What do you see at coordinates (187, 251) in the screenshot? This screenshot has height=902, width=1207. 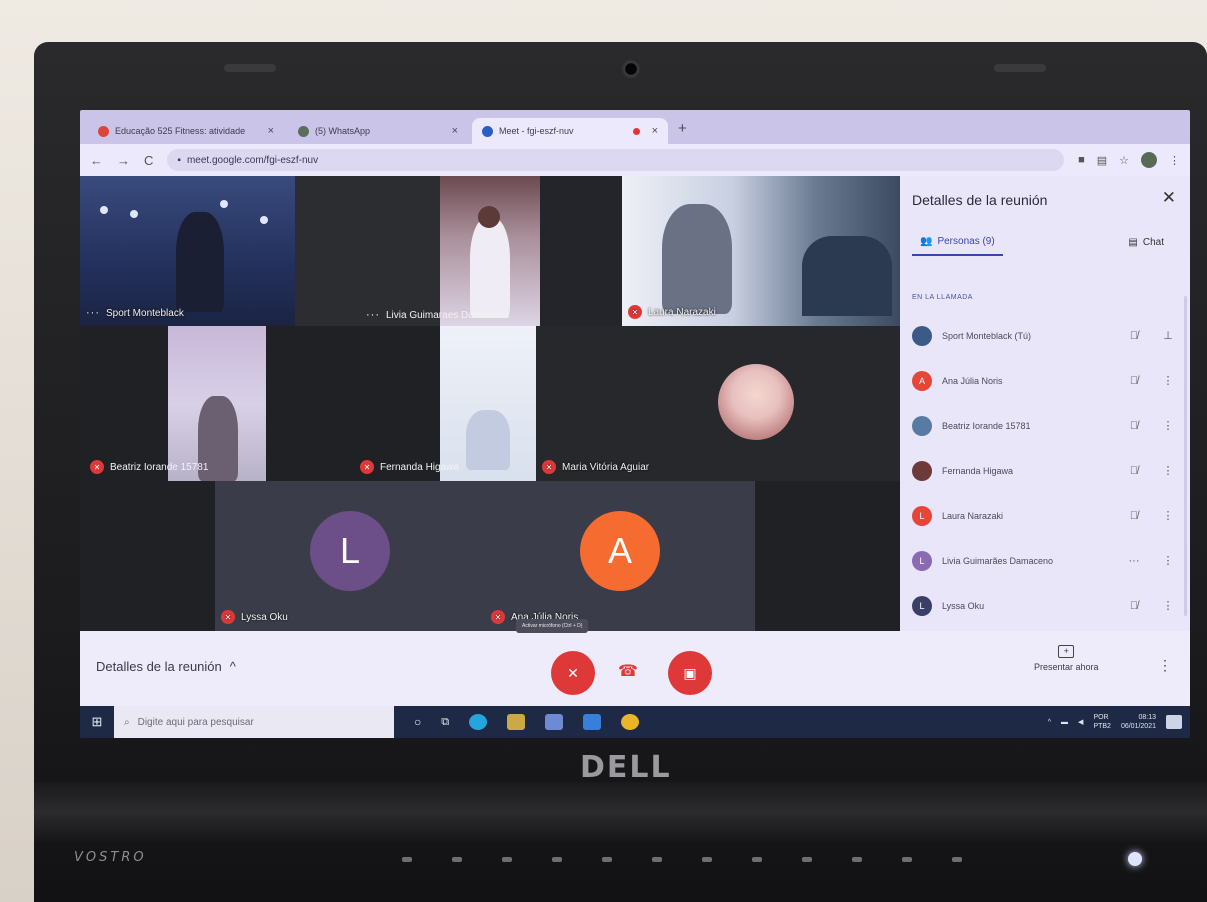 I see `video-tile: ··· Sport Monteblack` at bounding box center [187, 251].